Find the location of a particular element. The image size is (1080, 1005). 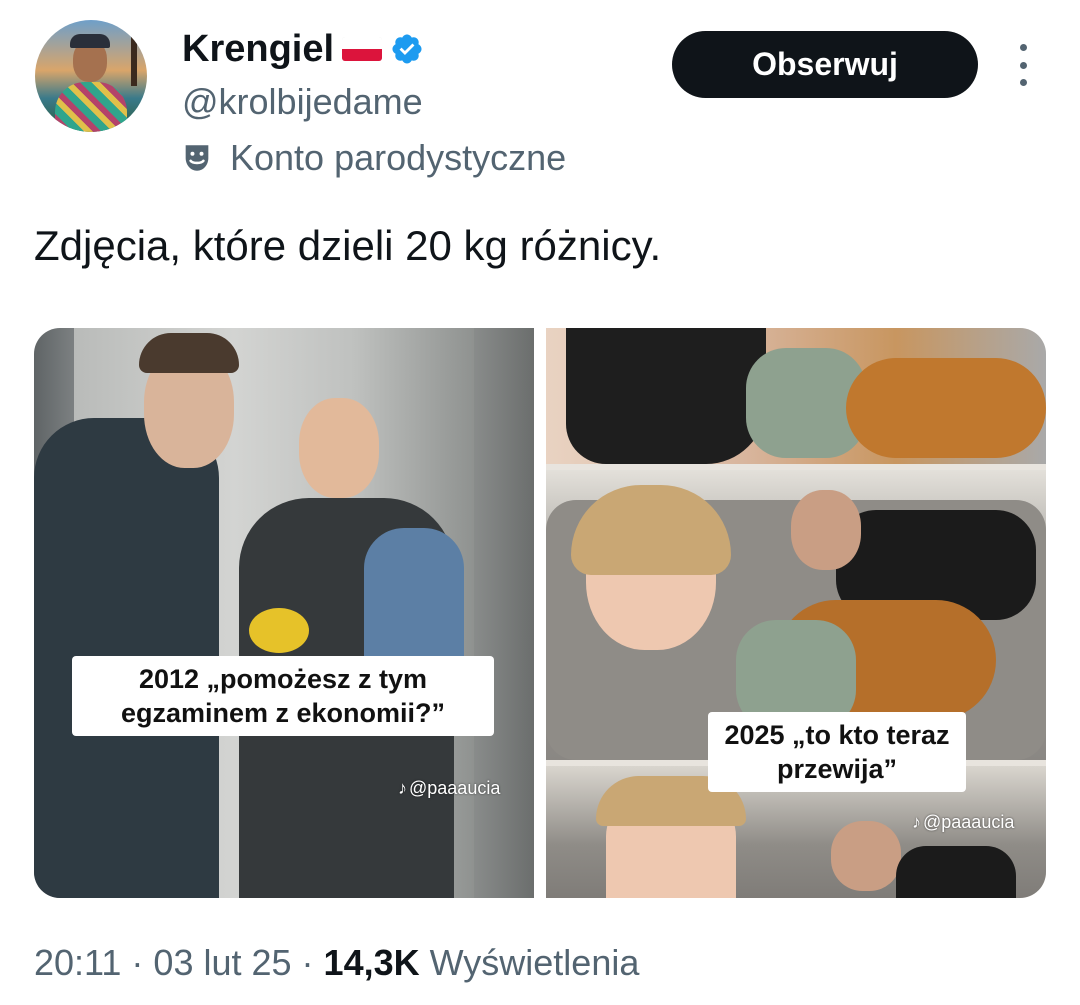

man-head-bottom is located at coordinates (866, 856).